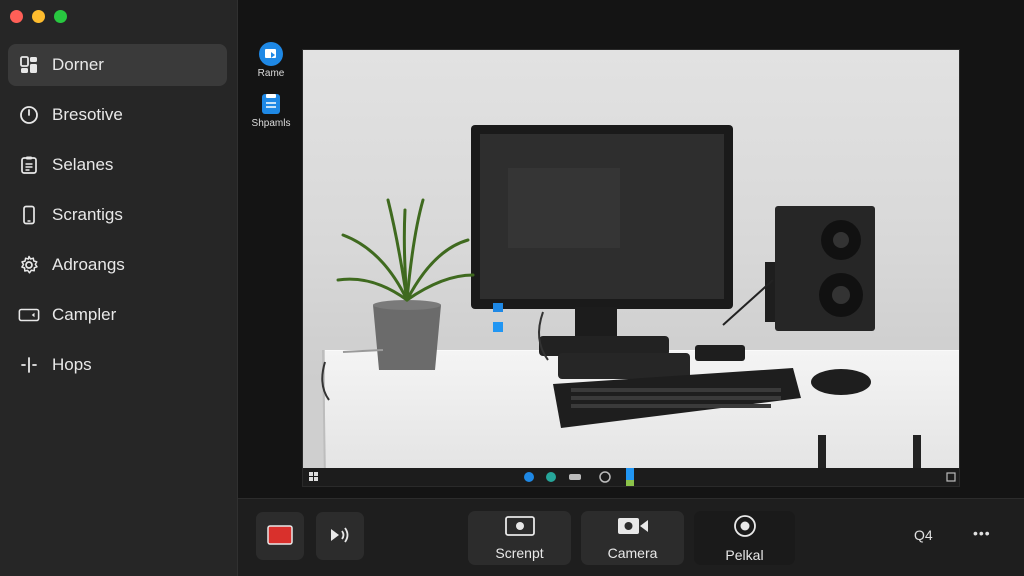  I want to click on record-icon, so click(280, 536).